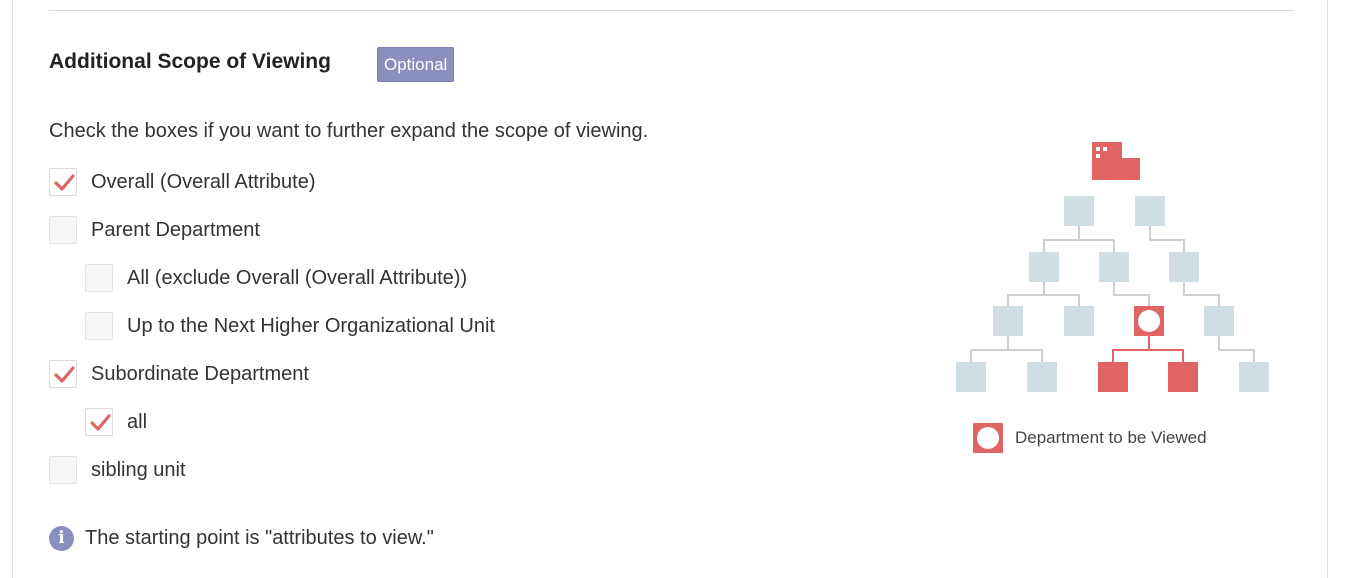 The height and width of the screenshot is (578, 1346). I want to click on section-title: Additional Scope of Viewing, so click(190, 61).